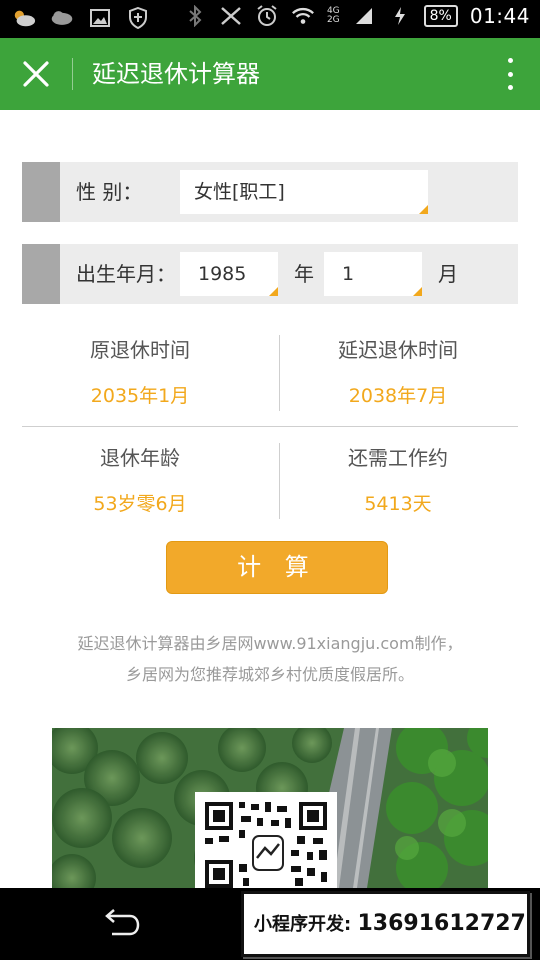  I want to click on birth-month-select: 1, so click(373, 274).